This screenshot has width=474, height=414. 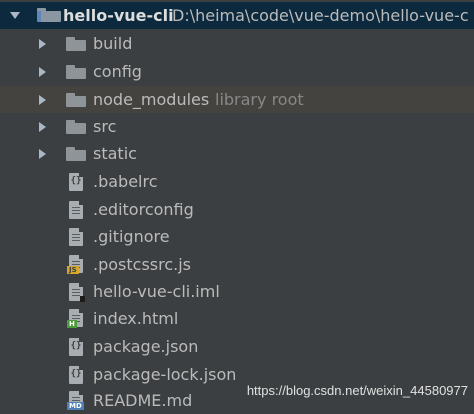 What do you see at coordinates (75, 264) in the screenshot?
I see `js-file-icon: JS` at bounding box center [75, 264].